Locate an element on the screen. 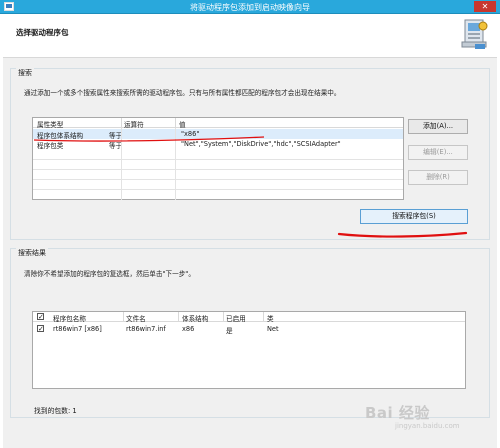 Image resolution: width=500 pixels, height=448 pixels. computer-driver-icon is located at coordinates (474, 34).